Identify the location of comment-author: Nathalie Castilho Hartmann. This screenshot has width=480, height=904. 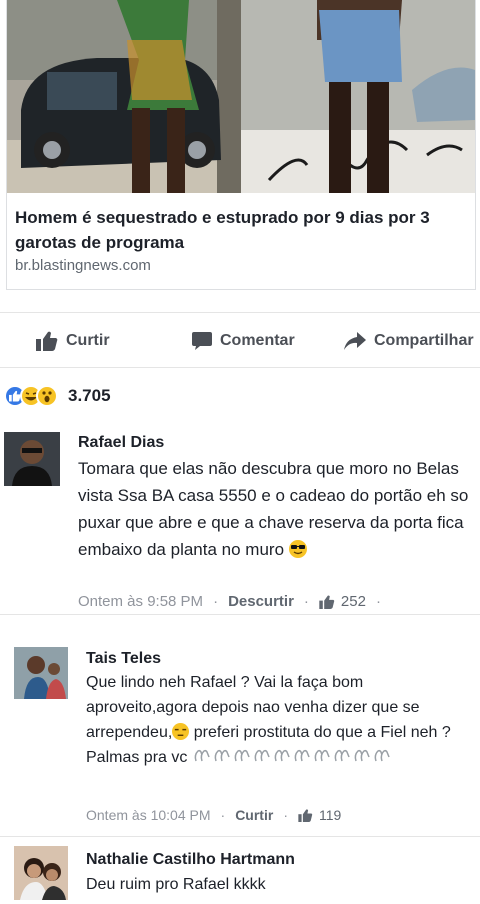
(190, 860).